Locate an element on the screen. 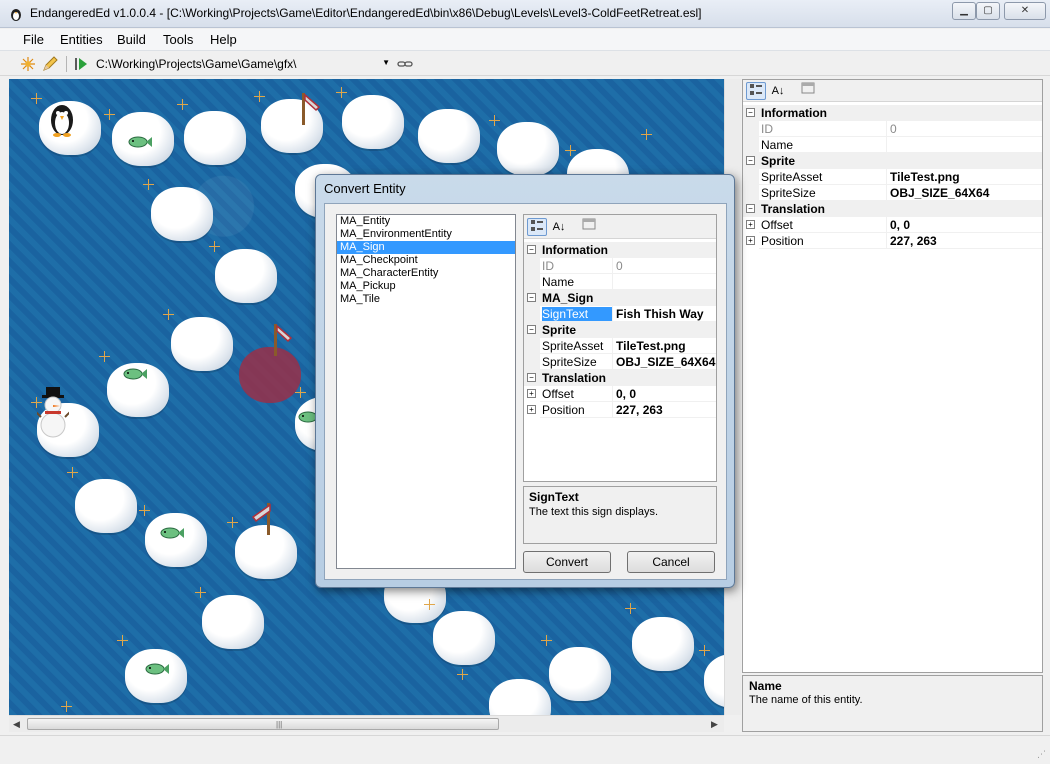  scroll-right-arrow-icon: ▶ is located at coordinates (714, 724).